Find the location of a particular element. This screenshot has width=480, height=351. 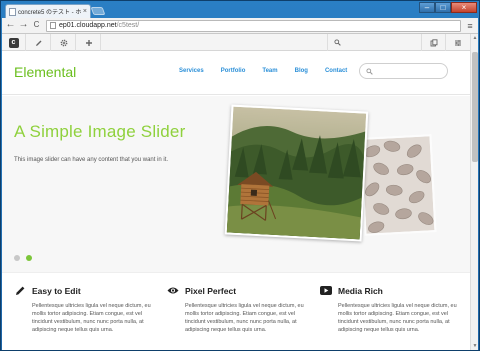

forward-button: → is located at coordinates (23, 25).